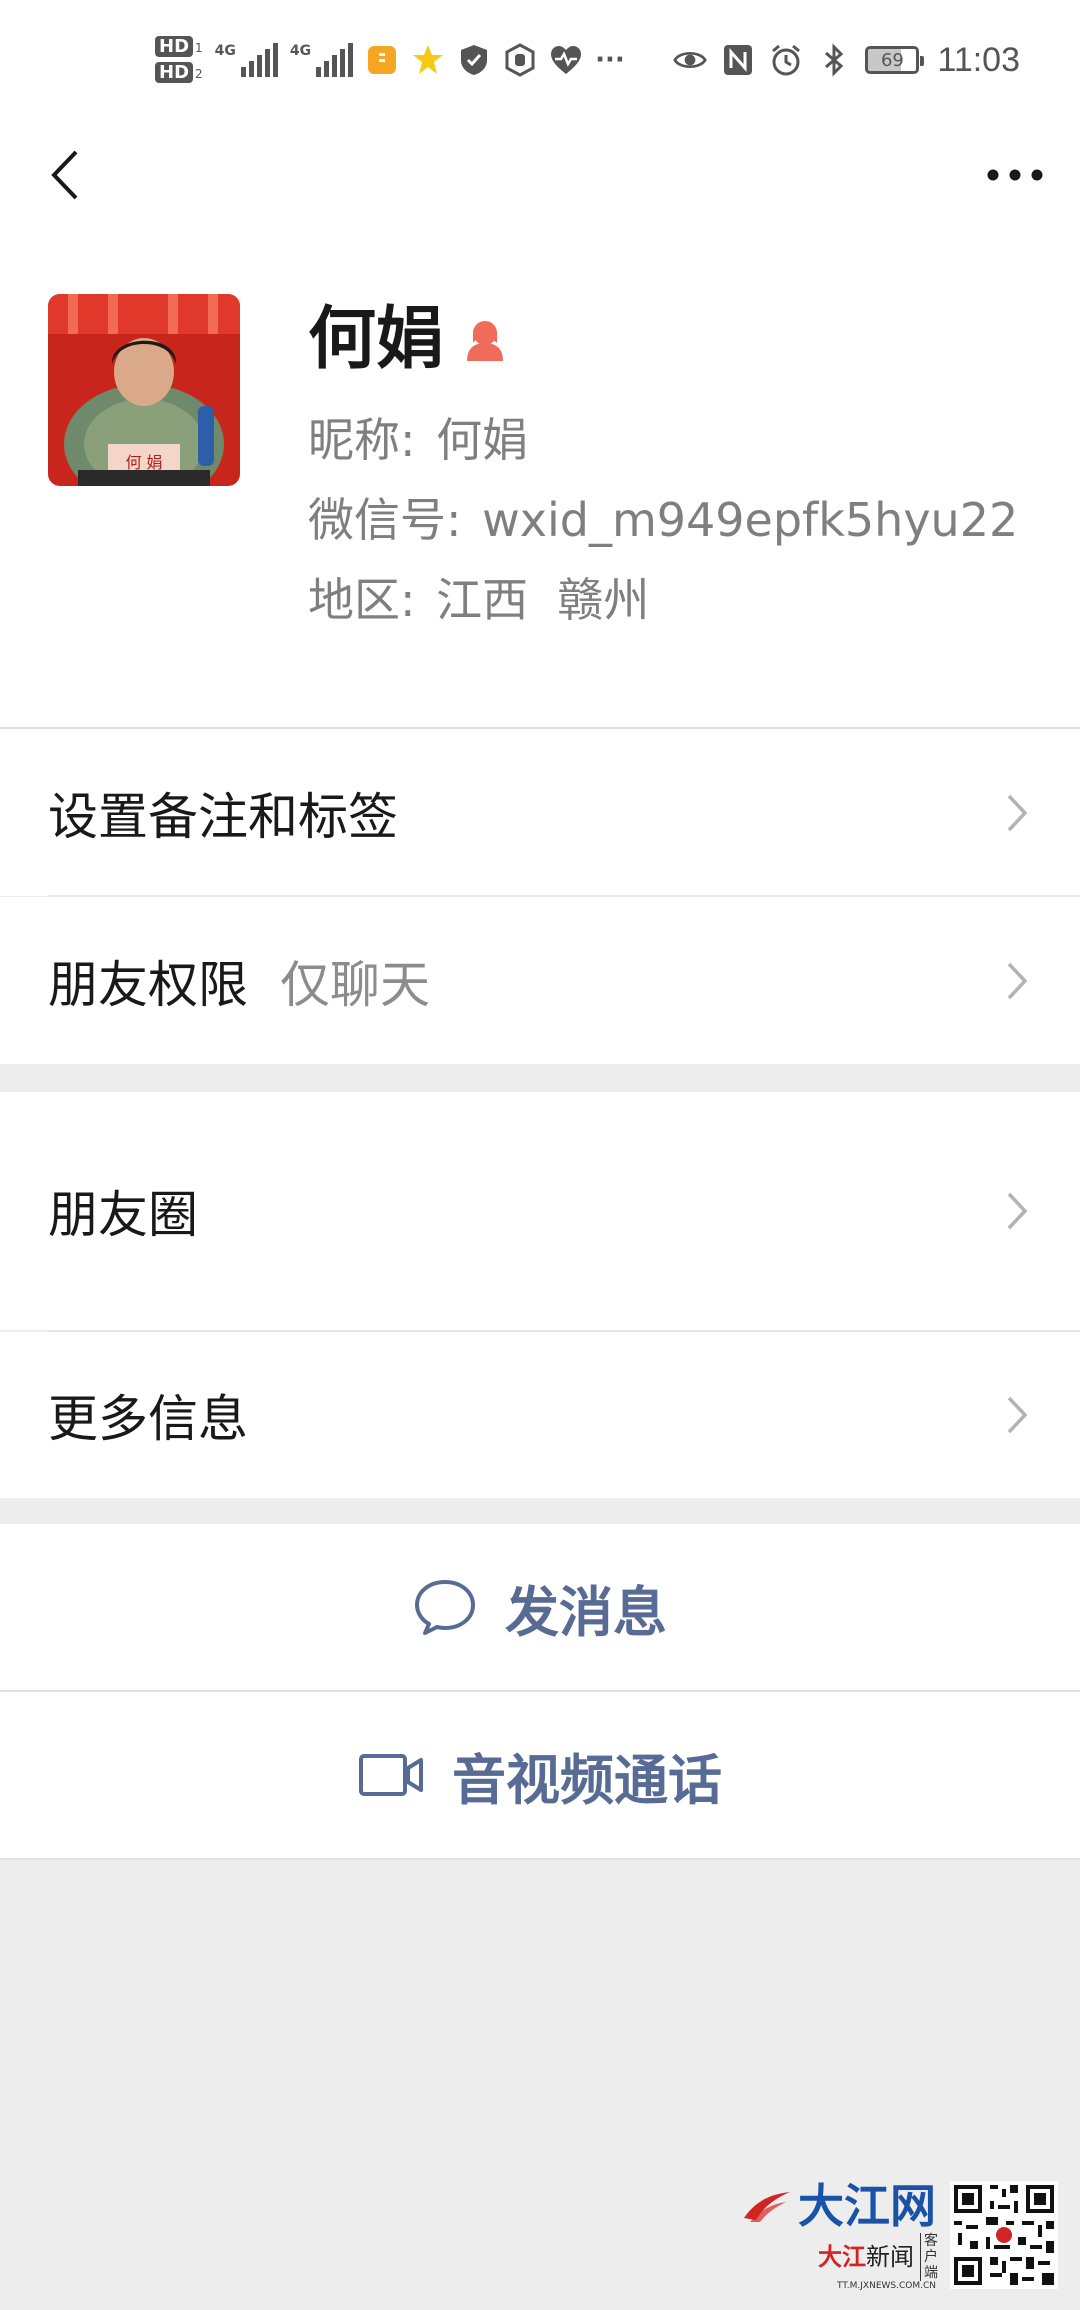  What do you see at coordinates (376, 339) in the screenshot?
I see `contact-name: 何娟` at bounding box center [376, 339].